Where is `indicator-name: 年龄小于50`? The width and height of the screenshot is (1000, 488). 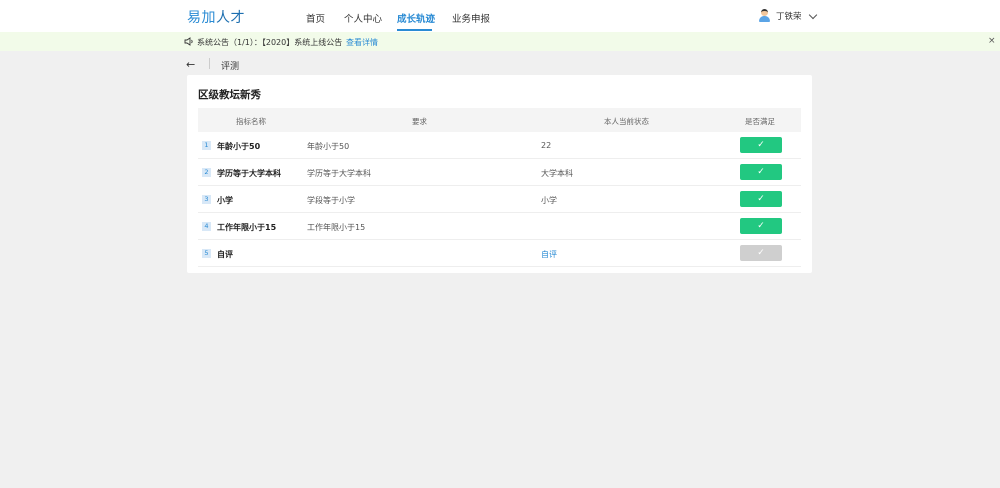 indicator-name: 年龄小于50 is located at coordinates (239, 146).